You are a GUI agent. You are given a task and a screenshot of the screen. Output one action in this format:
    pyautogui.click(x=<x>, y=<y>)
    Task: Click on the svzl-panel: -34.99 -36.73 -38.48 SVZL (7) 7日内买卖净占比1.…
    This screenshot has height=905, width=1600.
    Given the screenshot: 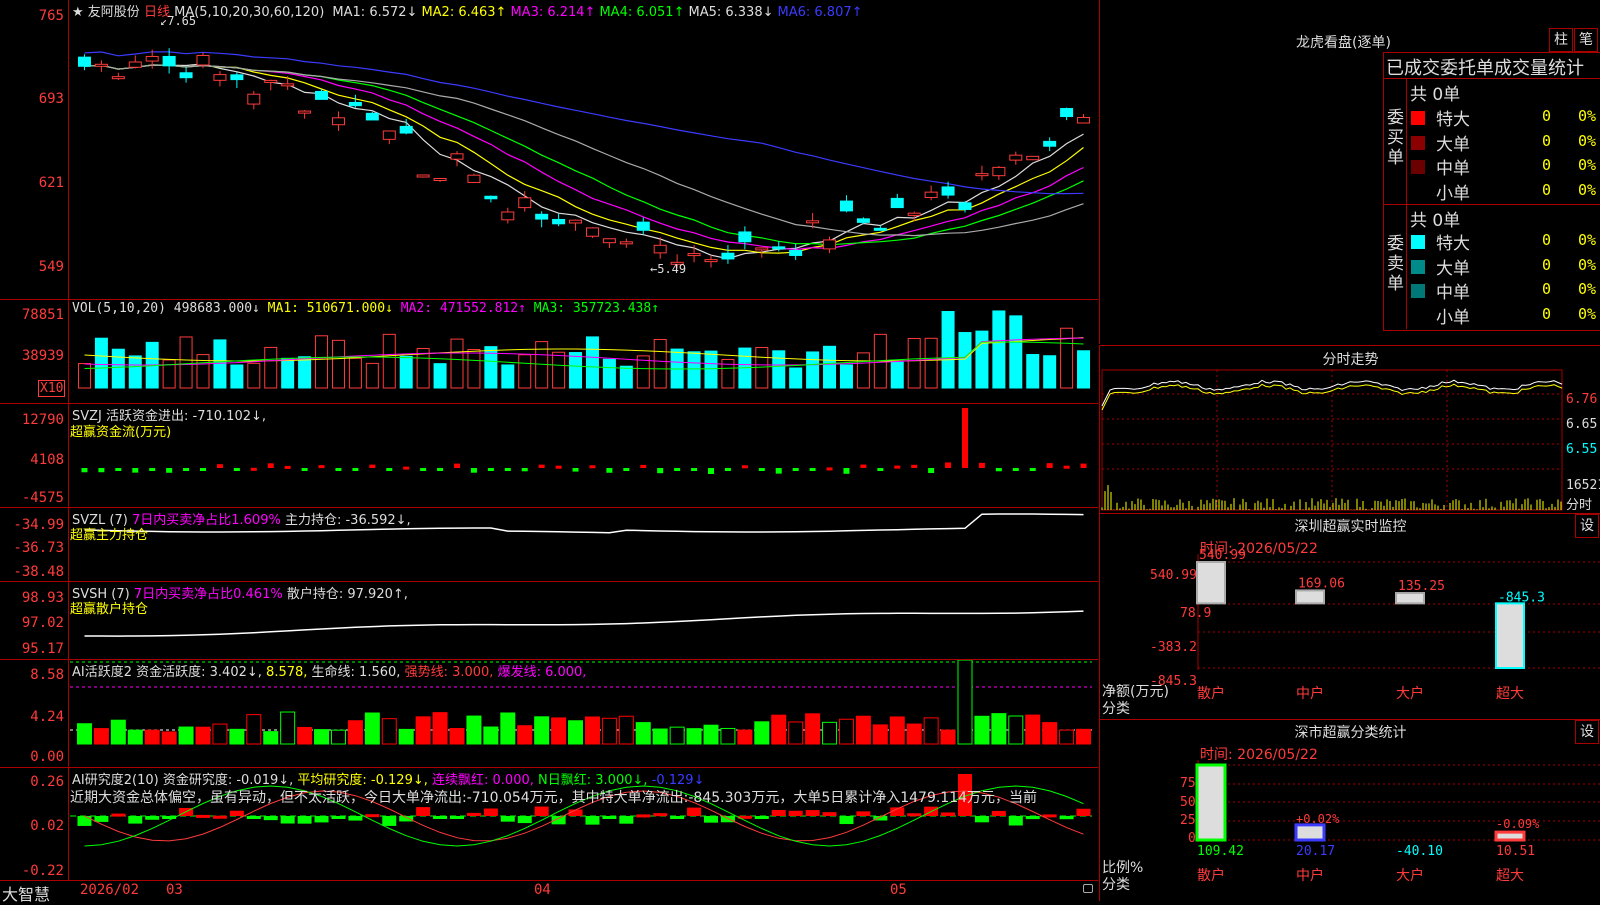 What is the action you would take?
    pyautogui.click(x=549, y=545)
    